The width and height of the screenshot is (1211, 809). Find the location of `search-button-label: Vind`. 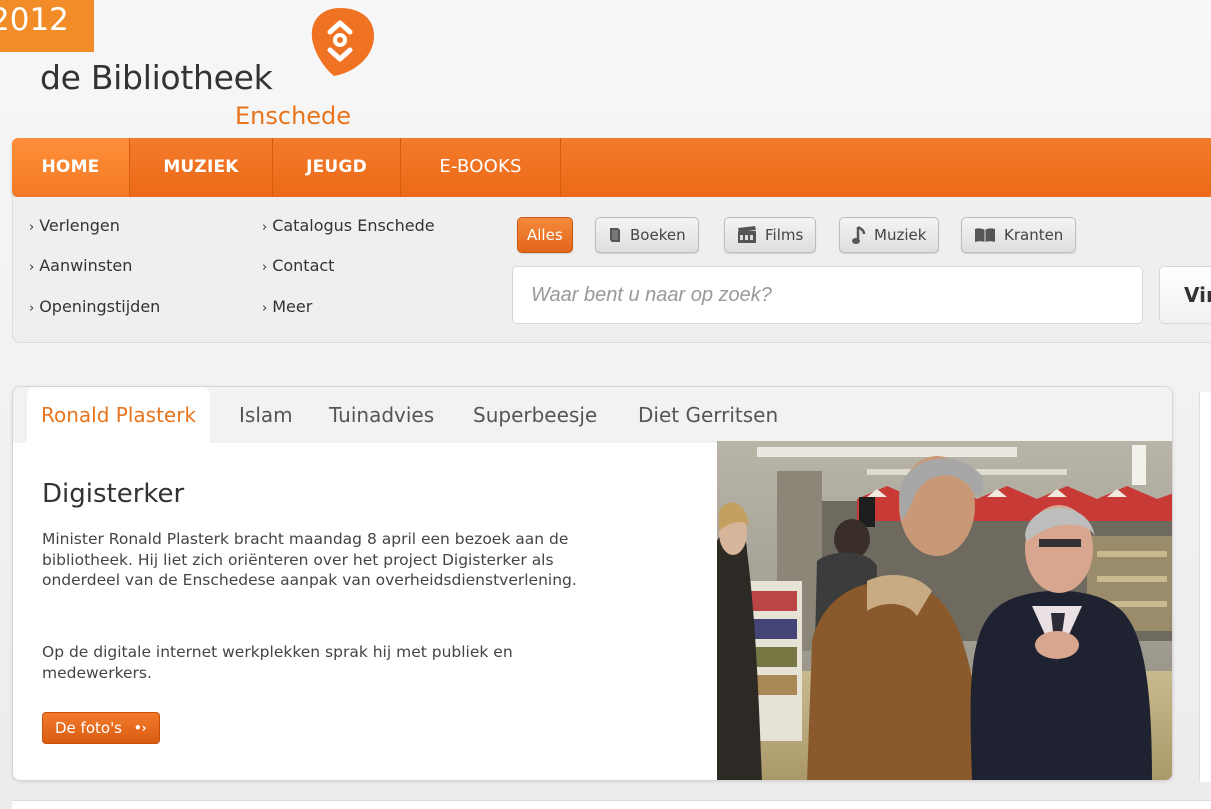

search-button-label: Vind is located at coordinates (1197, 295).